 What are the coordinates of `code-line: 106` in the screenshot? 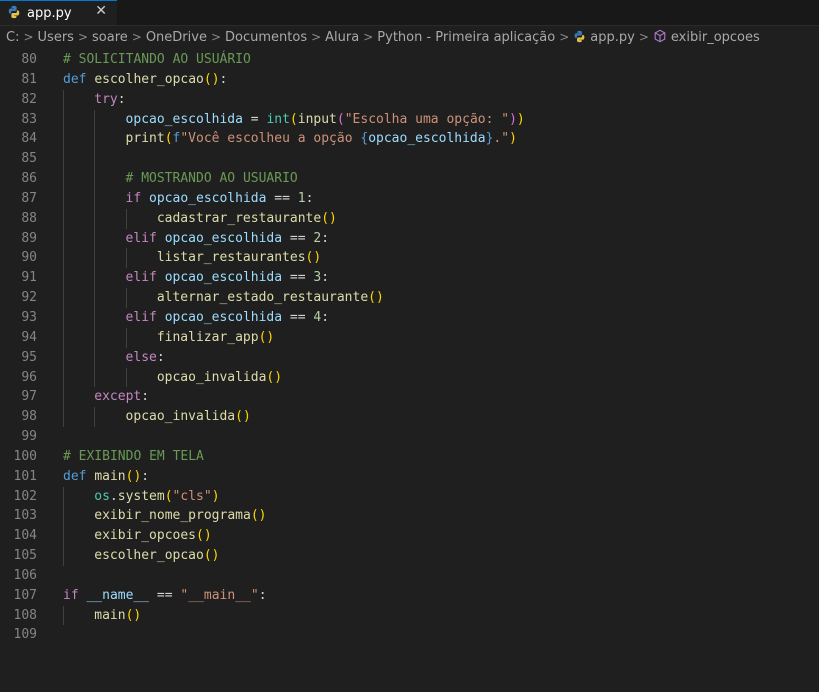 It's located at (409, 576).